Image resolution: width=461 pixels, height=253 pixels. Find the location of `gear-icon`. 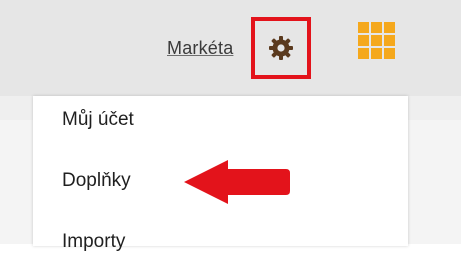

gear-icon is located at coordinates (281, 48).